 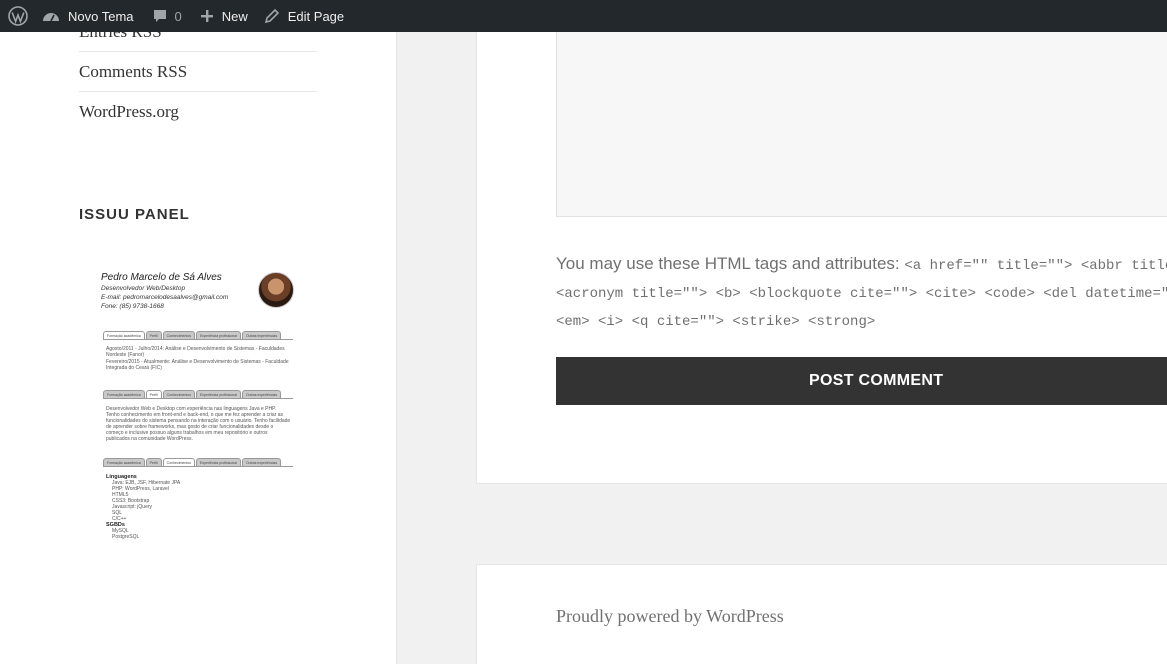 What do you see at coordinates (132, 306) in the screenshot?
I see `cv-phone: Fone: (85) 9738-1668` at bounding box center [132, 306].